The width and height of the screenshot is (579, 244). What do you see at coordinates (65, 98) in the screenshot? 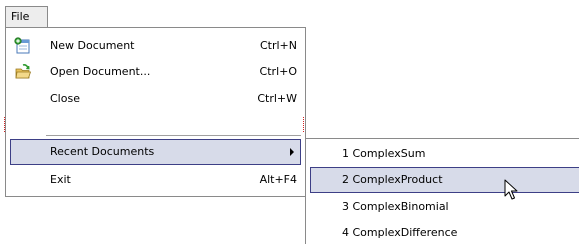
I see `menu-item-label: Close` at bounding box center [65, 98].